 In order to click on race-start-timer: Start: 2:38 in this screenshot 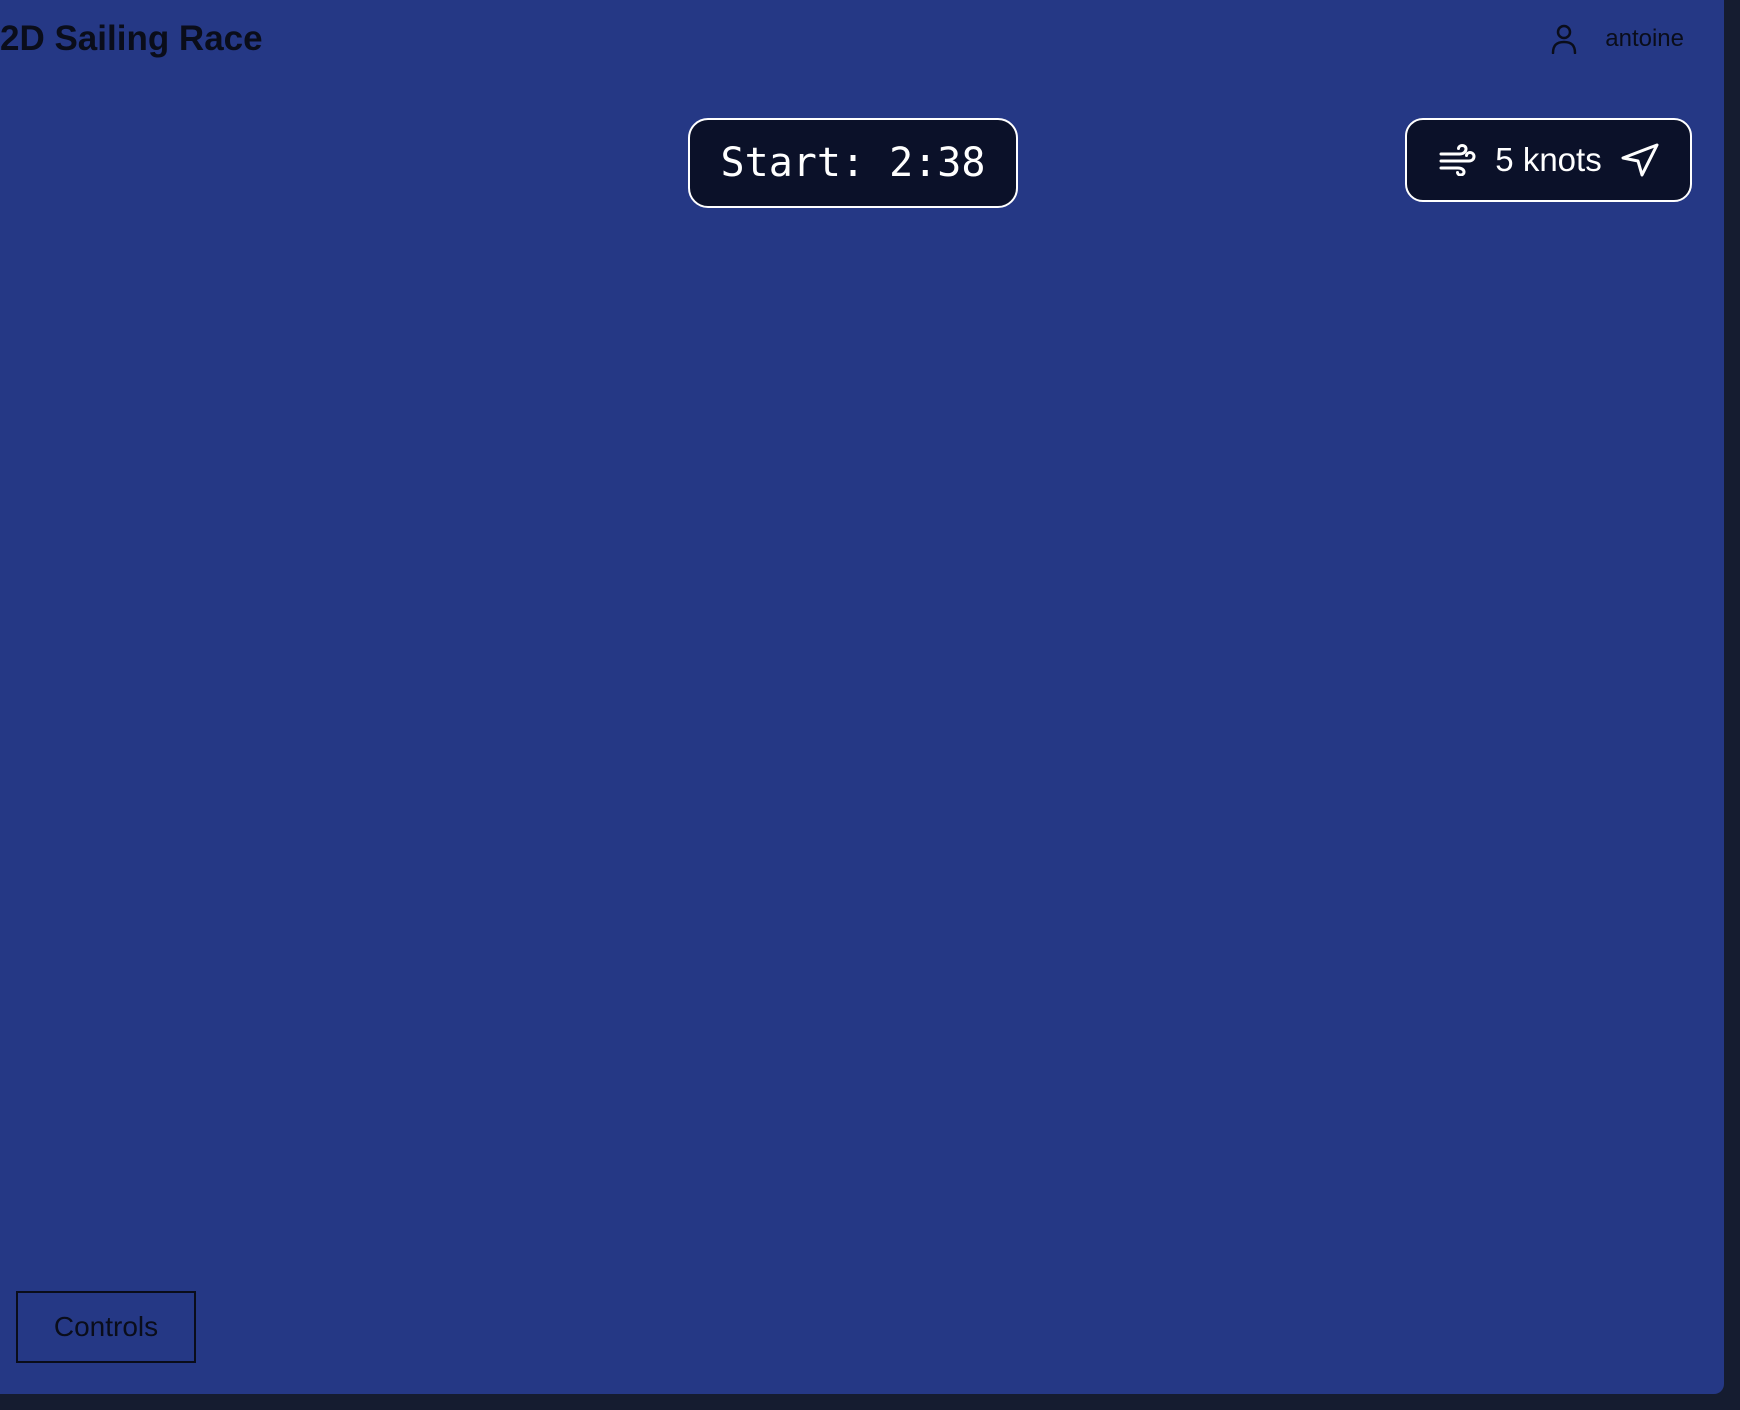, I will do `click(853, 163)`.